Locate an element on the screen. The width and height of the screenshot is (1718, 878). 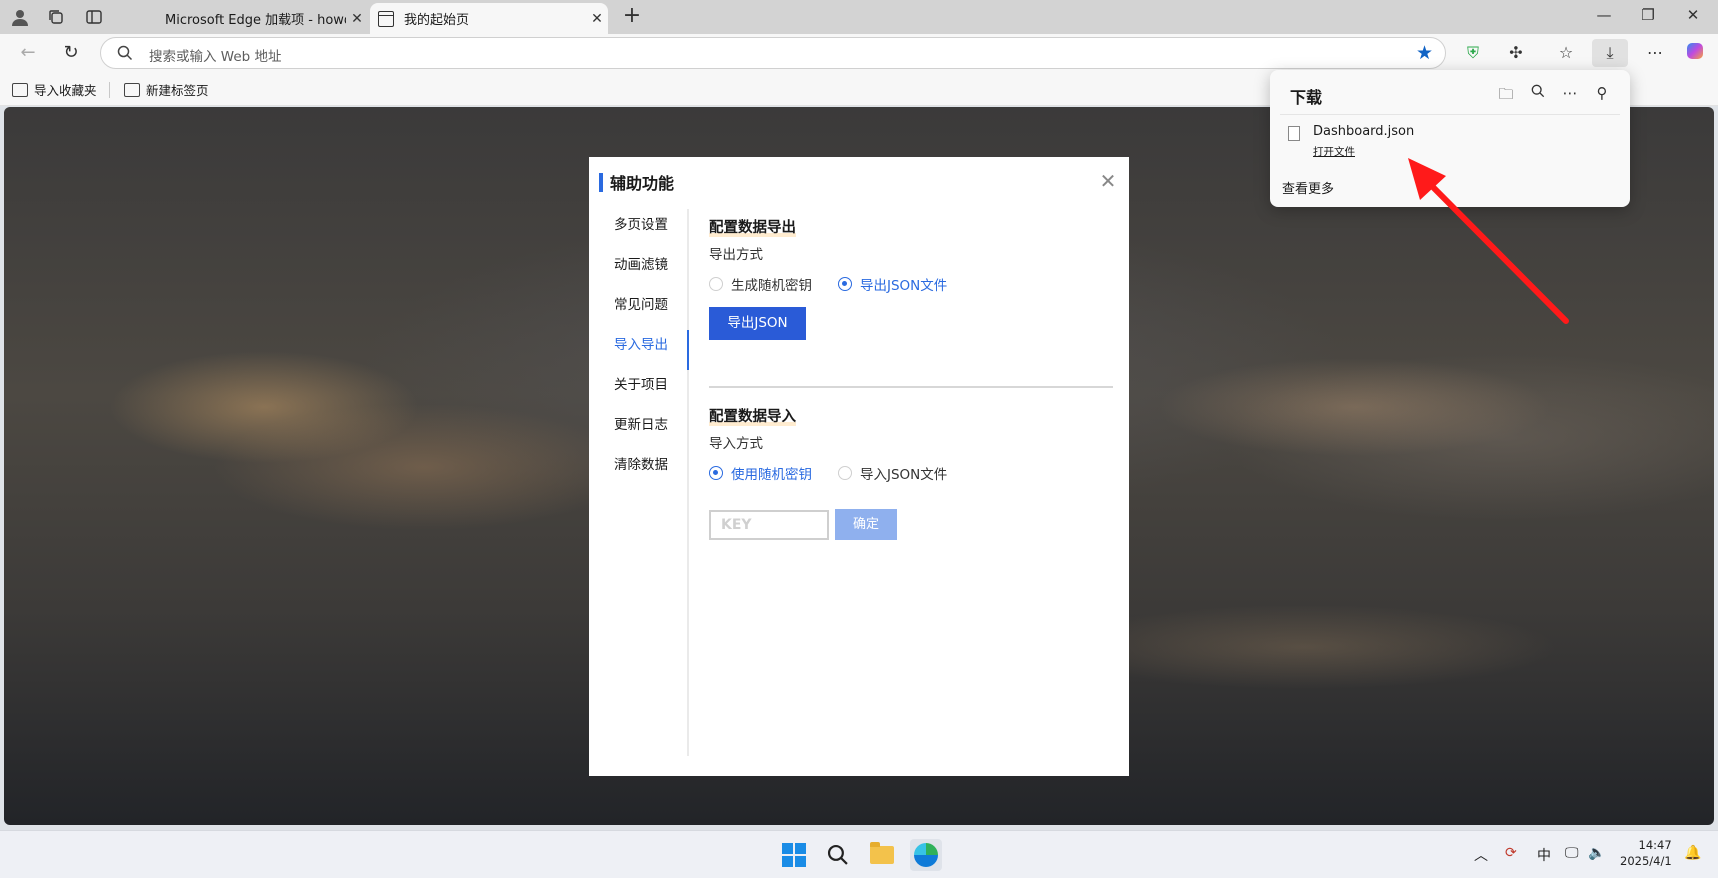
tab-title: 我的起始页 is located at coordinates (437, 20).